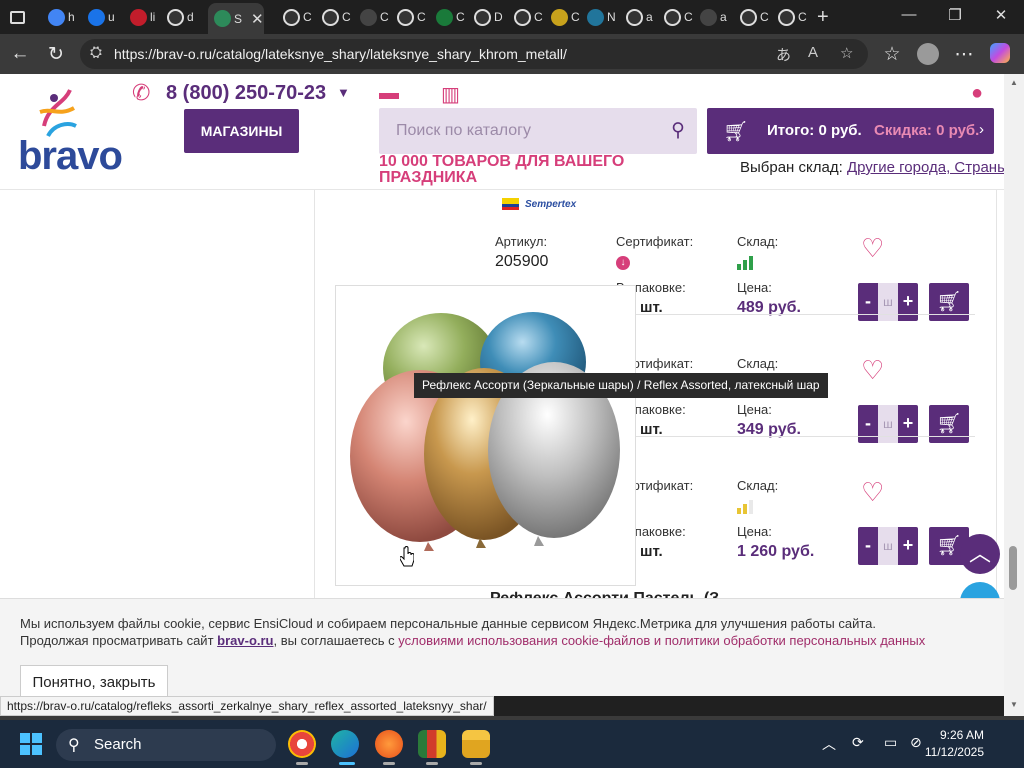 This screenshot has width=1024, height=768. Describe the element at coordinates (498, 17) in the screenshot. I see `tab-title: D` at that location.